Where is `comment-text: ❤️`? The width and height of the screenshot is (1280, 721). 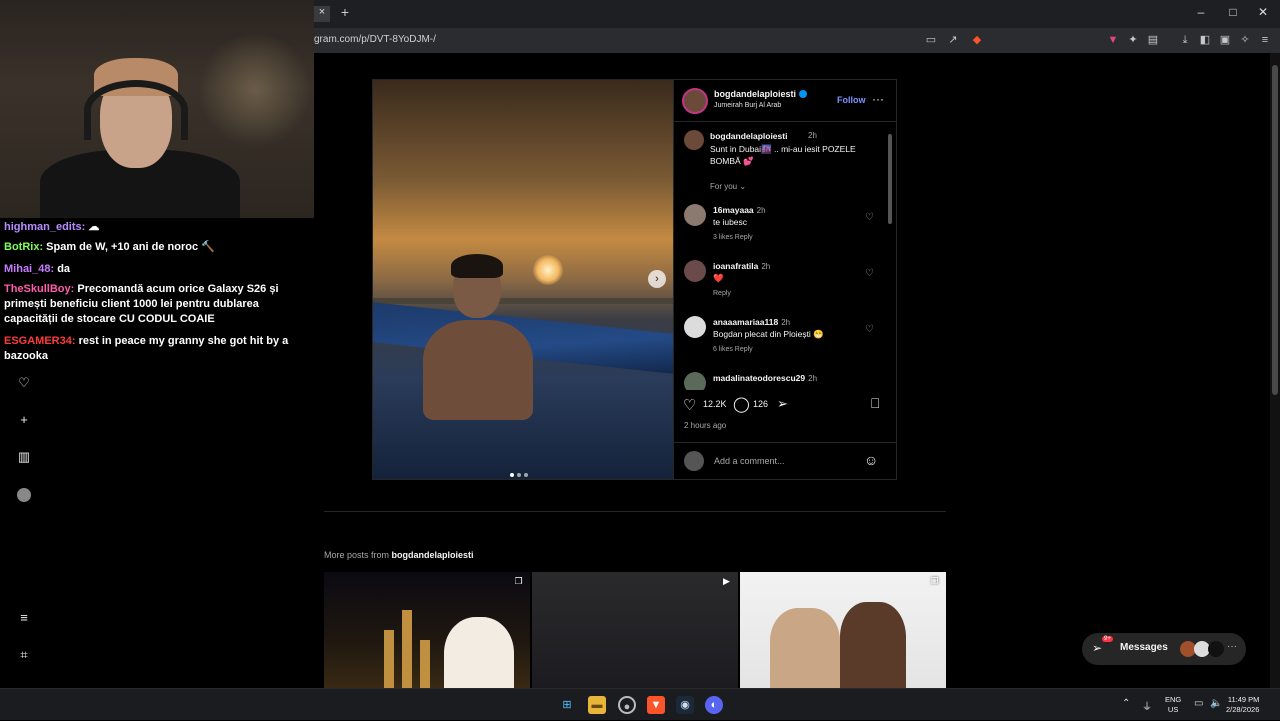 comment-text: ❤️ is located at coordinates (718, 278).